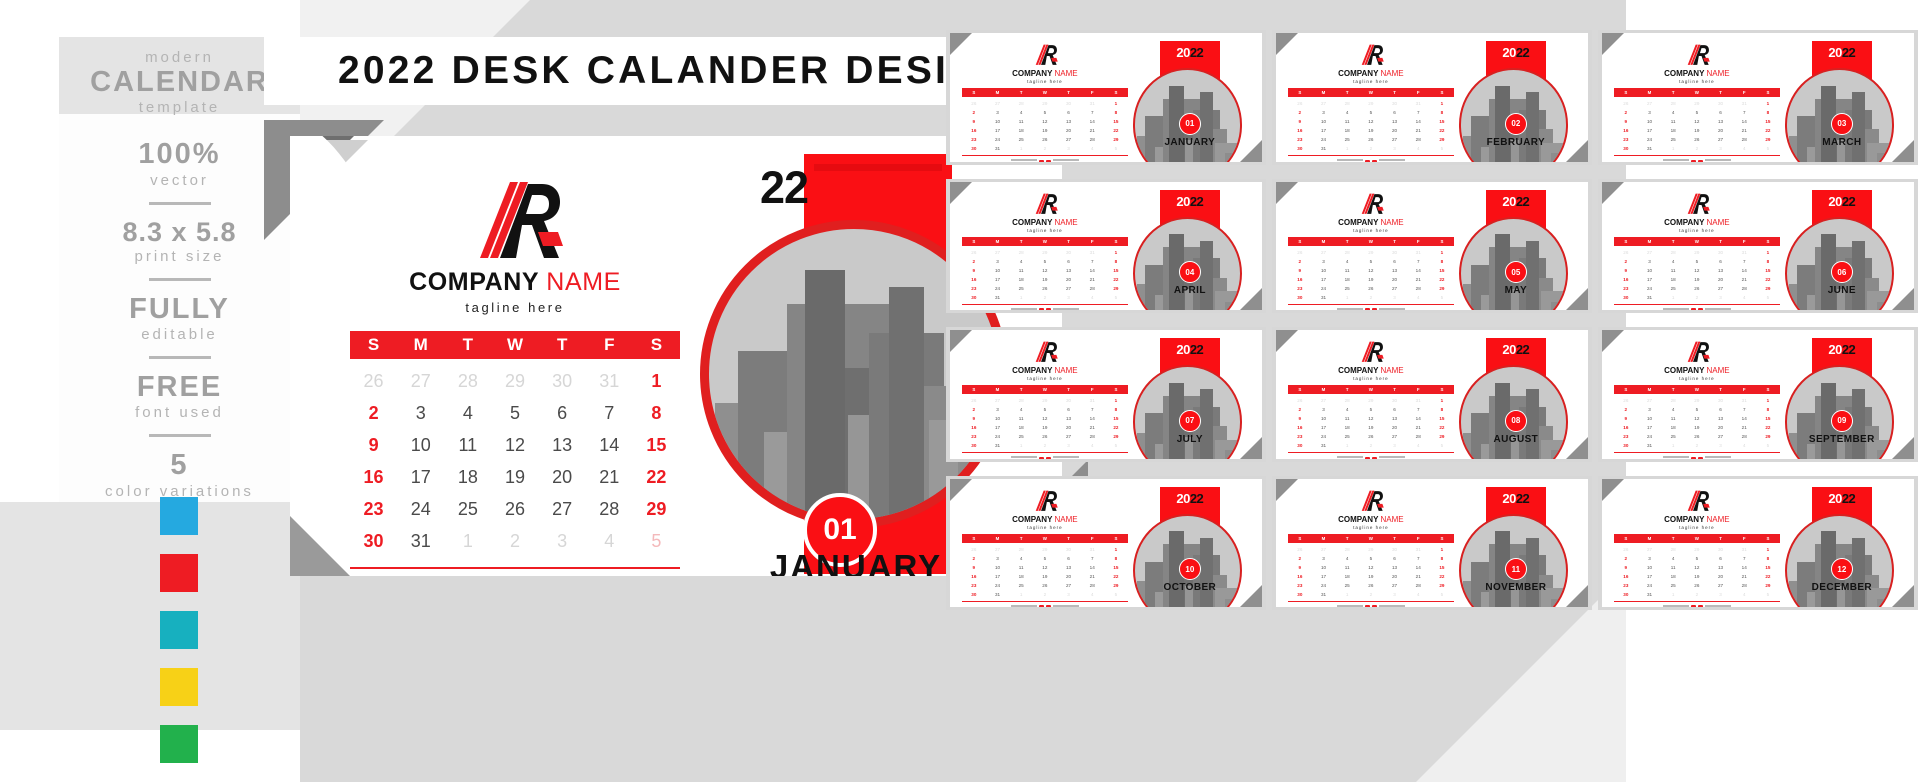 Image resolution: width=1920 pixels, height=782 pixels. Describe the element at coordinates (179, 744) in the screenshot. I see `color-swatch-green` at that location.